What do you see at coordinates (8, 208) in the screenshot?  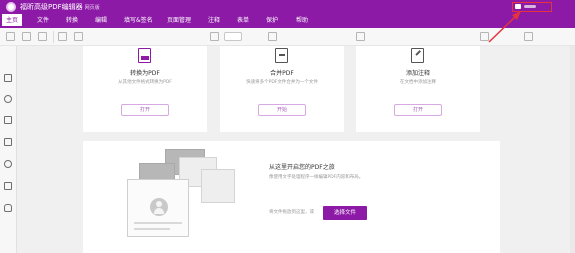 I see `hand-icon` at bounding box center [8, 208].